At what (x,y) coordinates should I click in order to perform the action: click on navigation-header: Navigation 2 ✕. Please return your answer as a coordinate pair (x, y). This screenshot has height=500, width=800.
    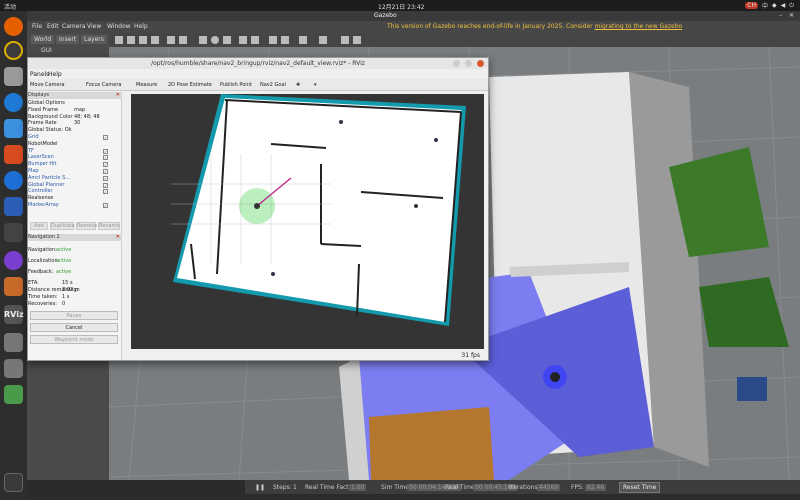
    Looking at the image, I should click on (75, 237).